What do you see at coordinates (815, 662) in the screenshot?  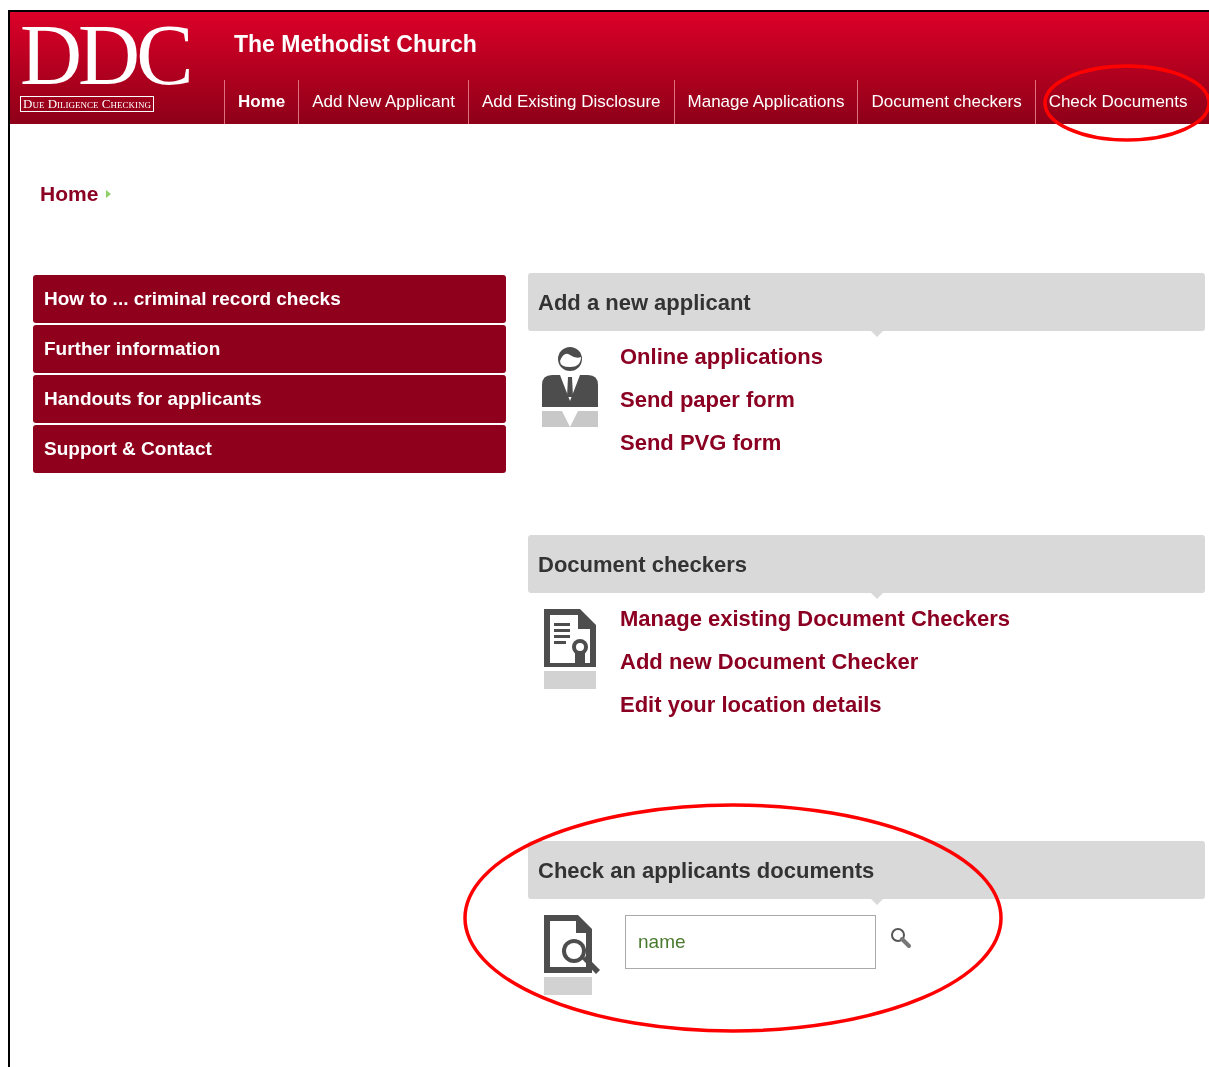 I see `panel-link: Add new Document Checker` at bounding box center [815, 662].